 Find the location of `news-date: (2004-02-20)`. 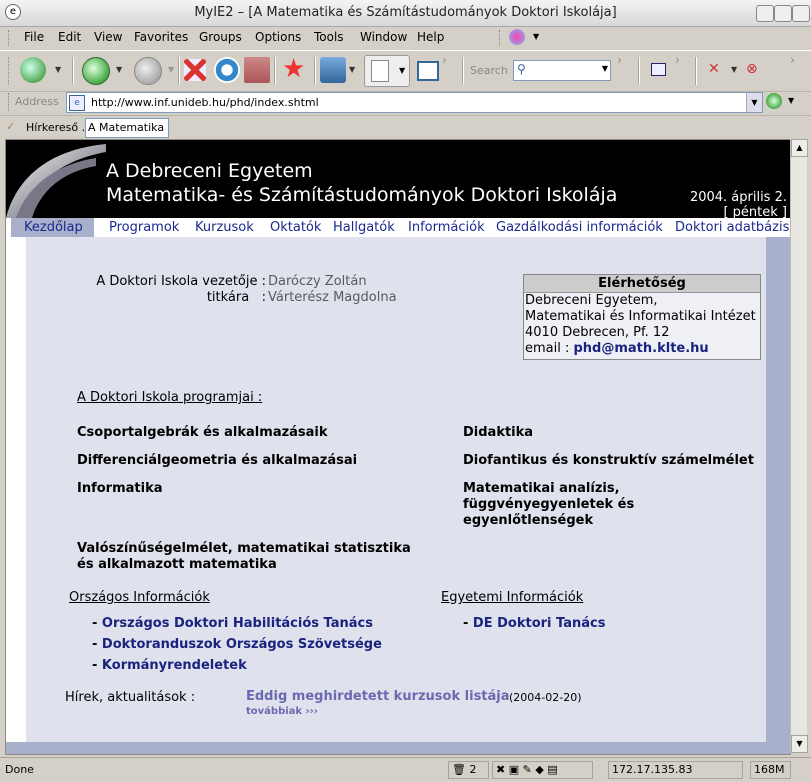

news-date: (2004-02-20) is located at coordinates (545, 697).